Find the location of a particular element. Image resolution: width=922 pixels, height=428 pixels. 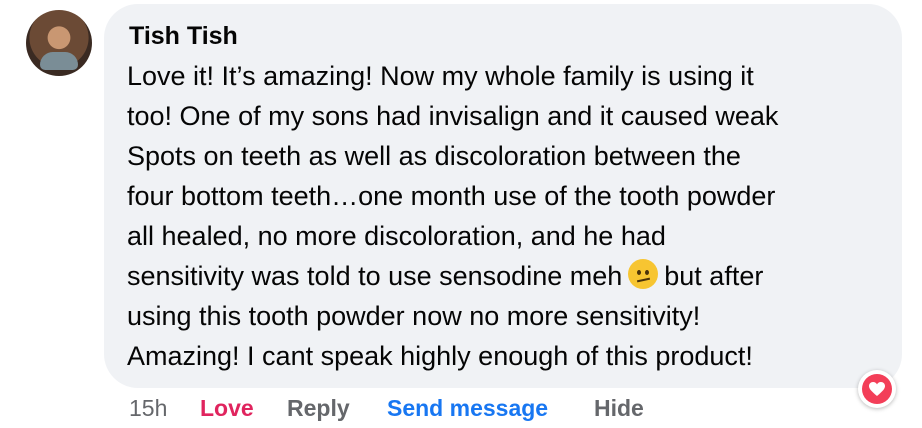

hide-button: Hide is located at coordinates (619, 408).